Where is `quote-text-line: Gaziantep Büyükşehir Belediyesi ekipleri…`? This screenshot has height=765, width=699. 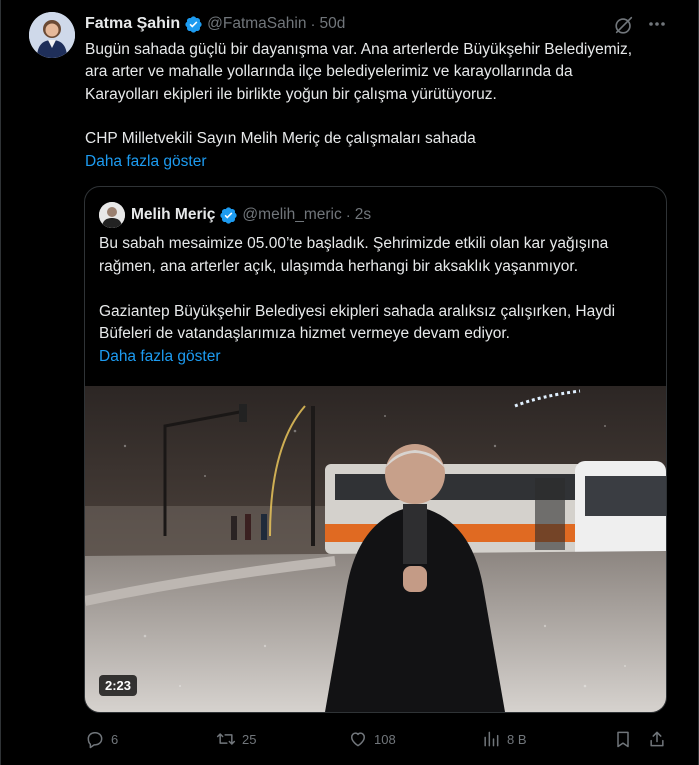
quote-text-line: Gaziantep Büyükşehir Belediyesi ekipleri… is located at coordinates (357, 311).